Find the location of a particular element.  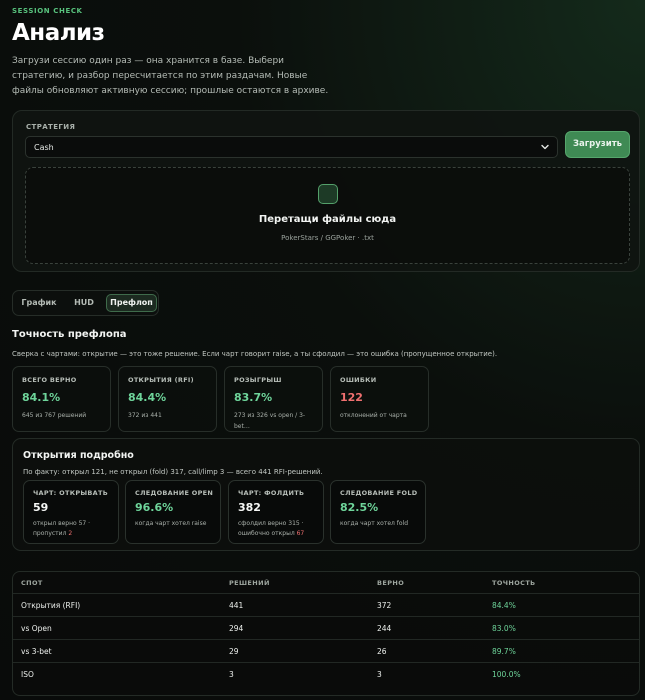

stat-card-errors: ОШИБКИ 122 отклонений от чарта is located at coordinates (379, 399).